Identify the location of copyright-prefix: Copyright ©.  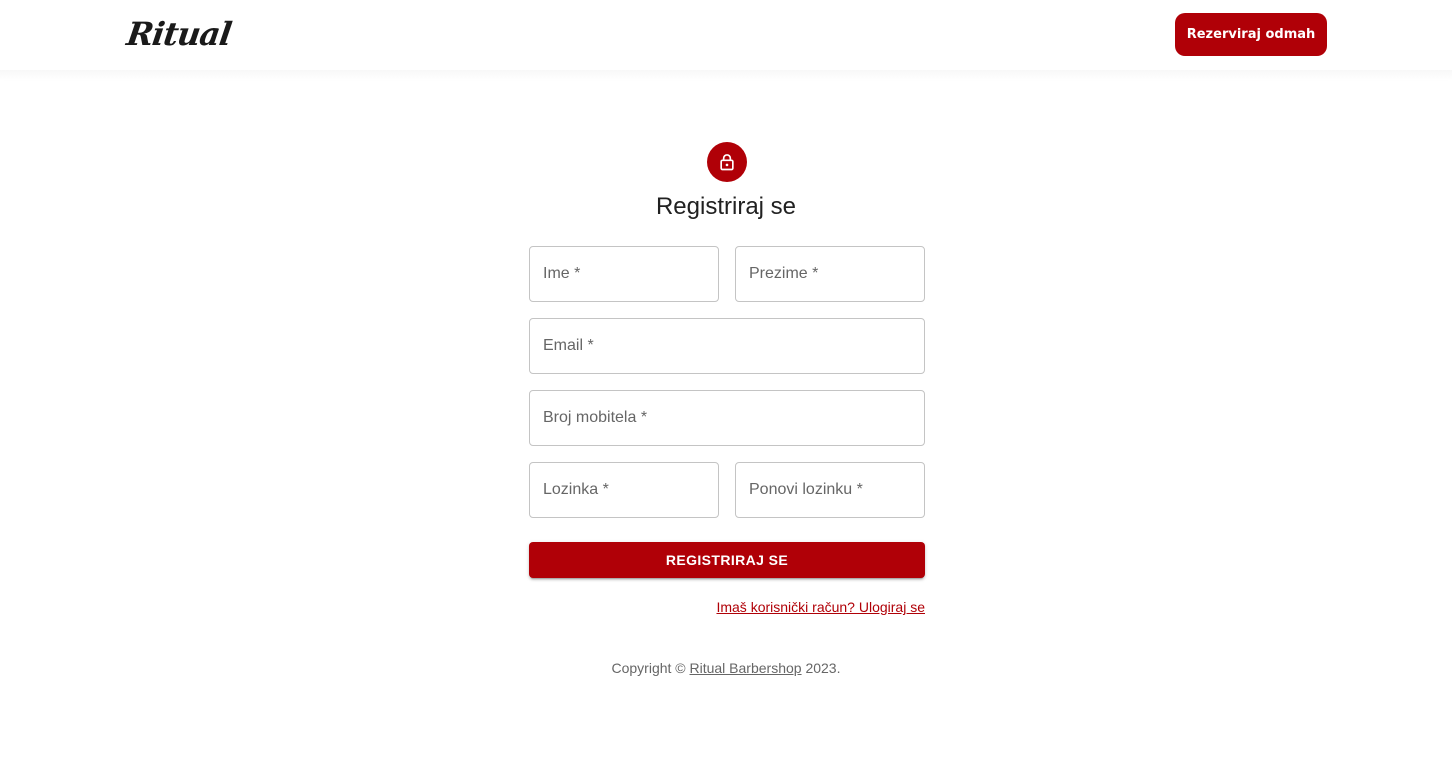
(650, 668).